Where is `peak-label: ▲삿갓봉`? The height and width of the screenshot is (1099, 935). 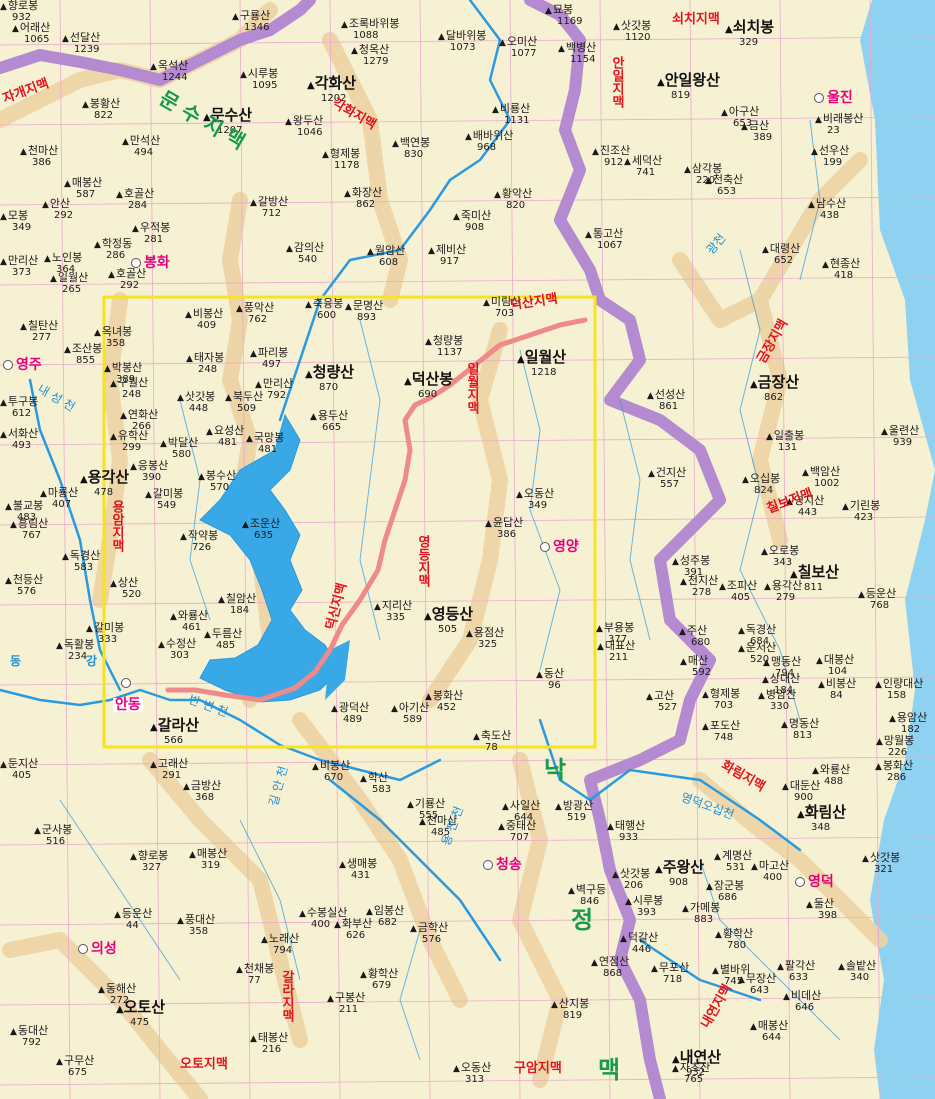 peak-label: ▲삿갓봉 is located at coordinates (632, 26).